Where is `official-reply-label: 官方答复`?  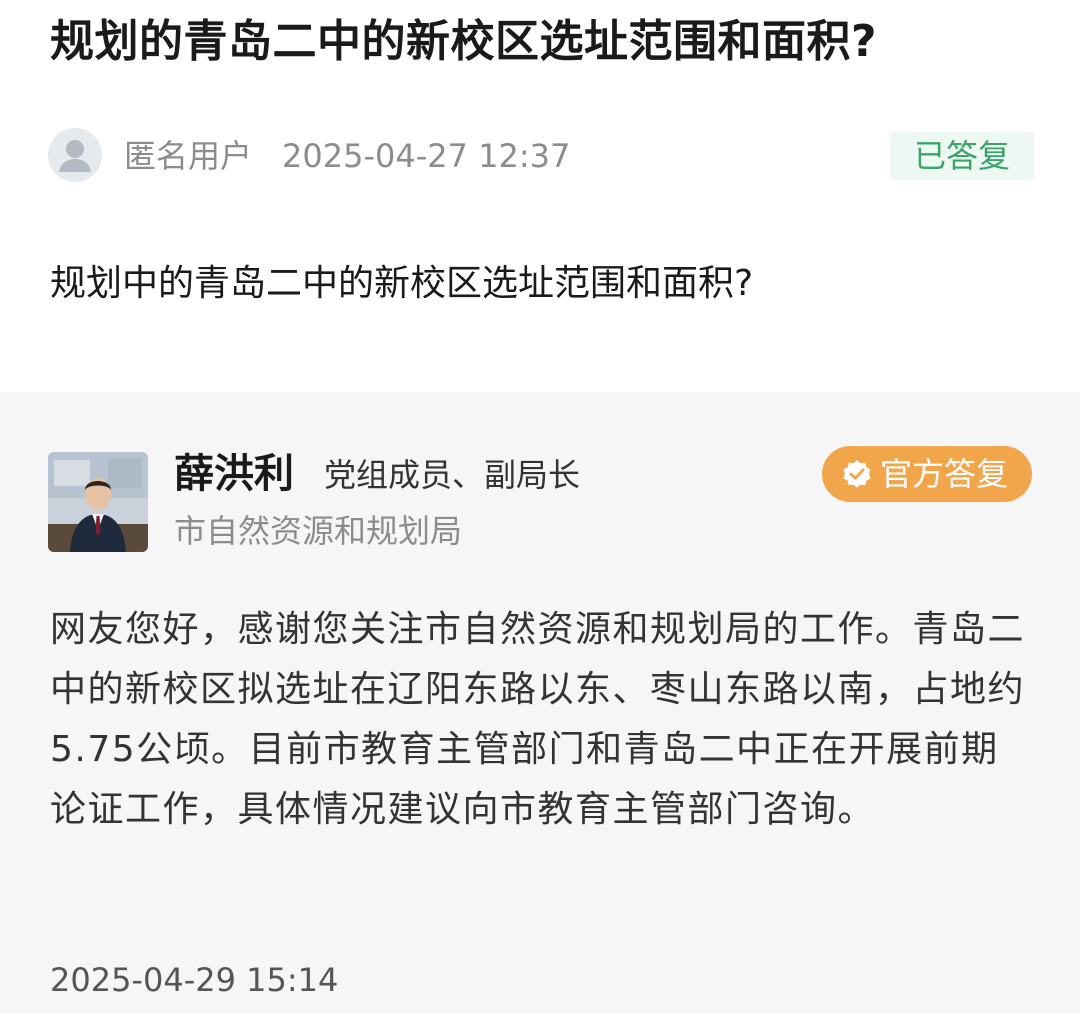
official-reply-label: 官方答复 is located at coordinates (943, 474).